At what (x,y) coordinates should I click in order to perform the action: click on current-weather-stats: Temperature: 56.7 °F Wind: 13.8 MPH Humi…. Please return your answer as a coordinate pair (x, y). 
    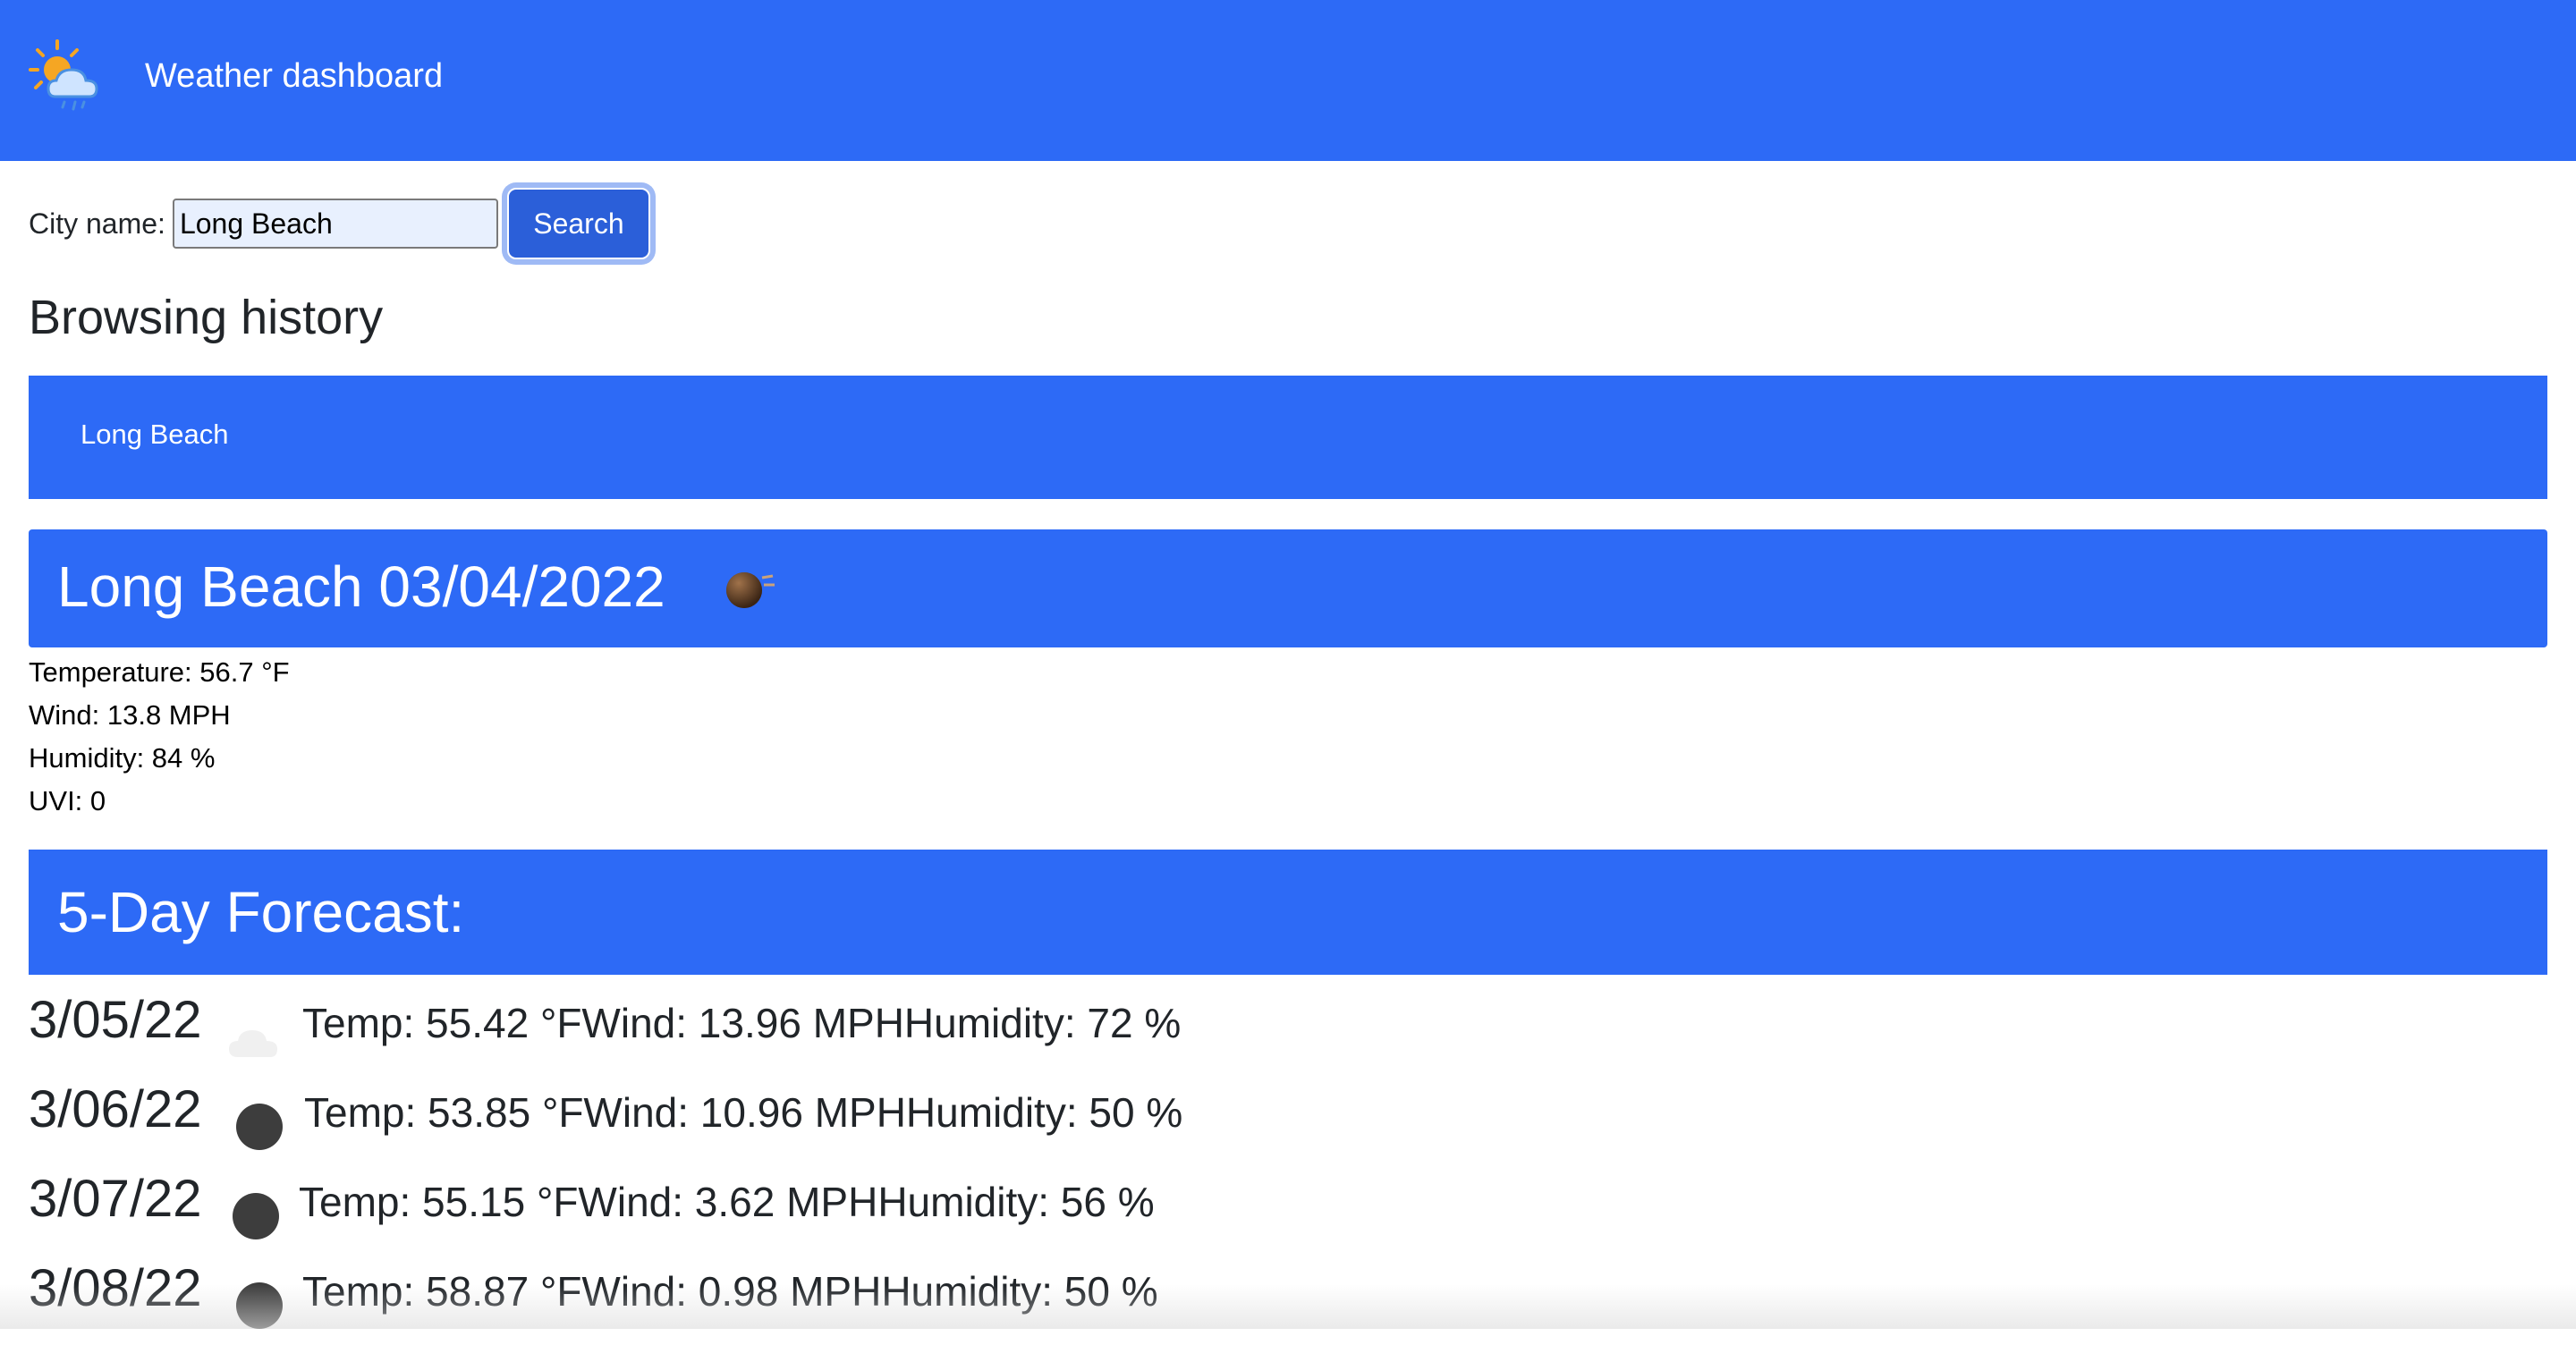
    Looking at the image, I should click on (159, 737).